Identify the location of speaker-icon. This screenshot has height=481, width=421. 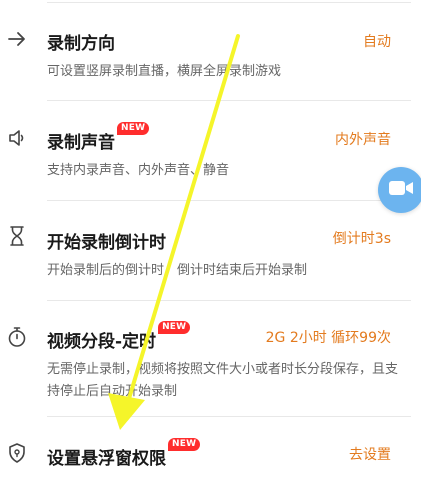
(17, 138).